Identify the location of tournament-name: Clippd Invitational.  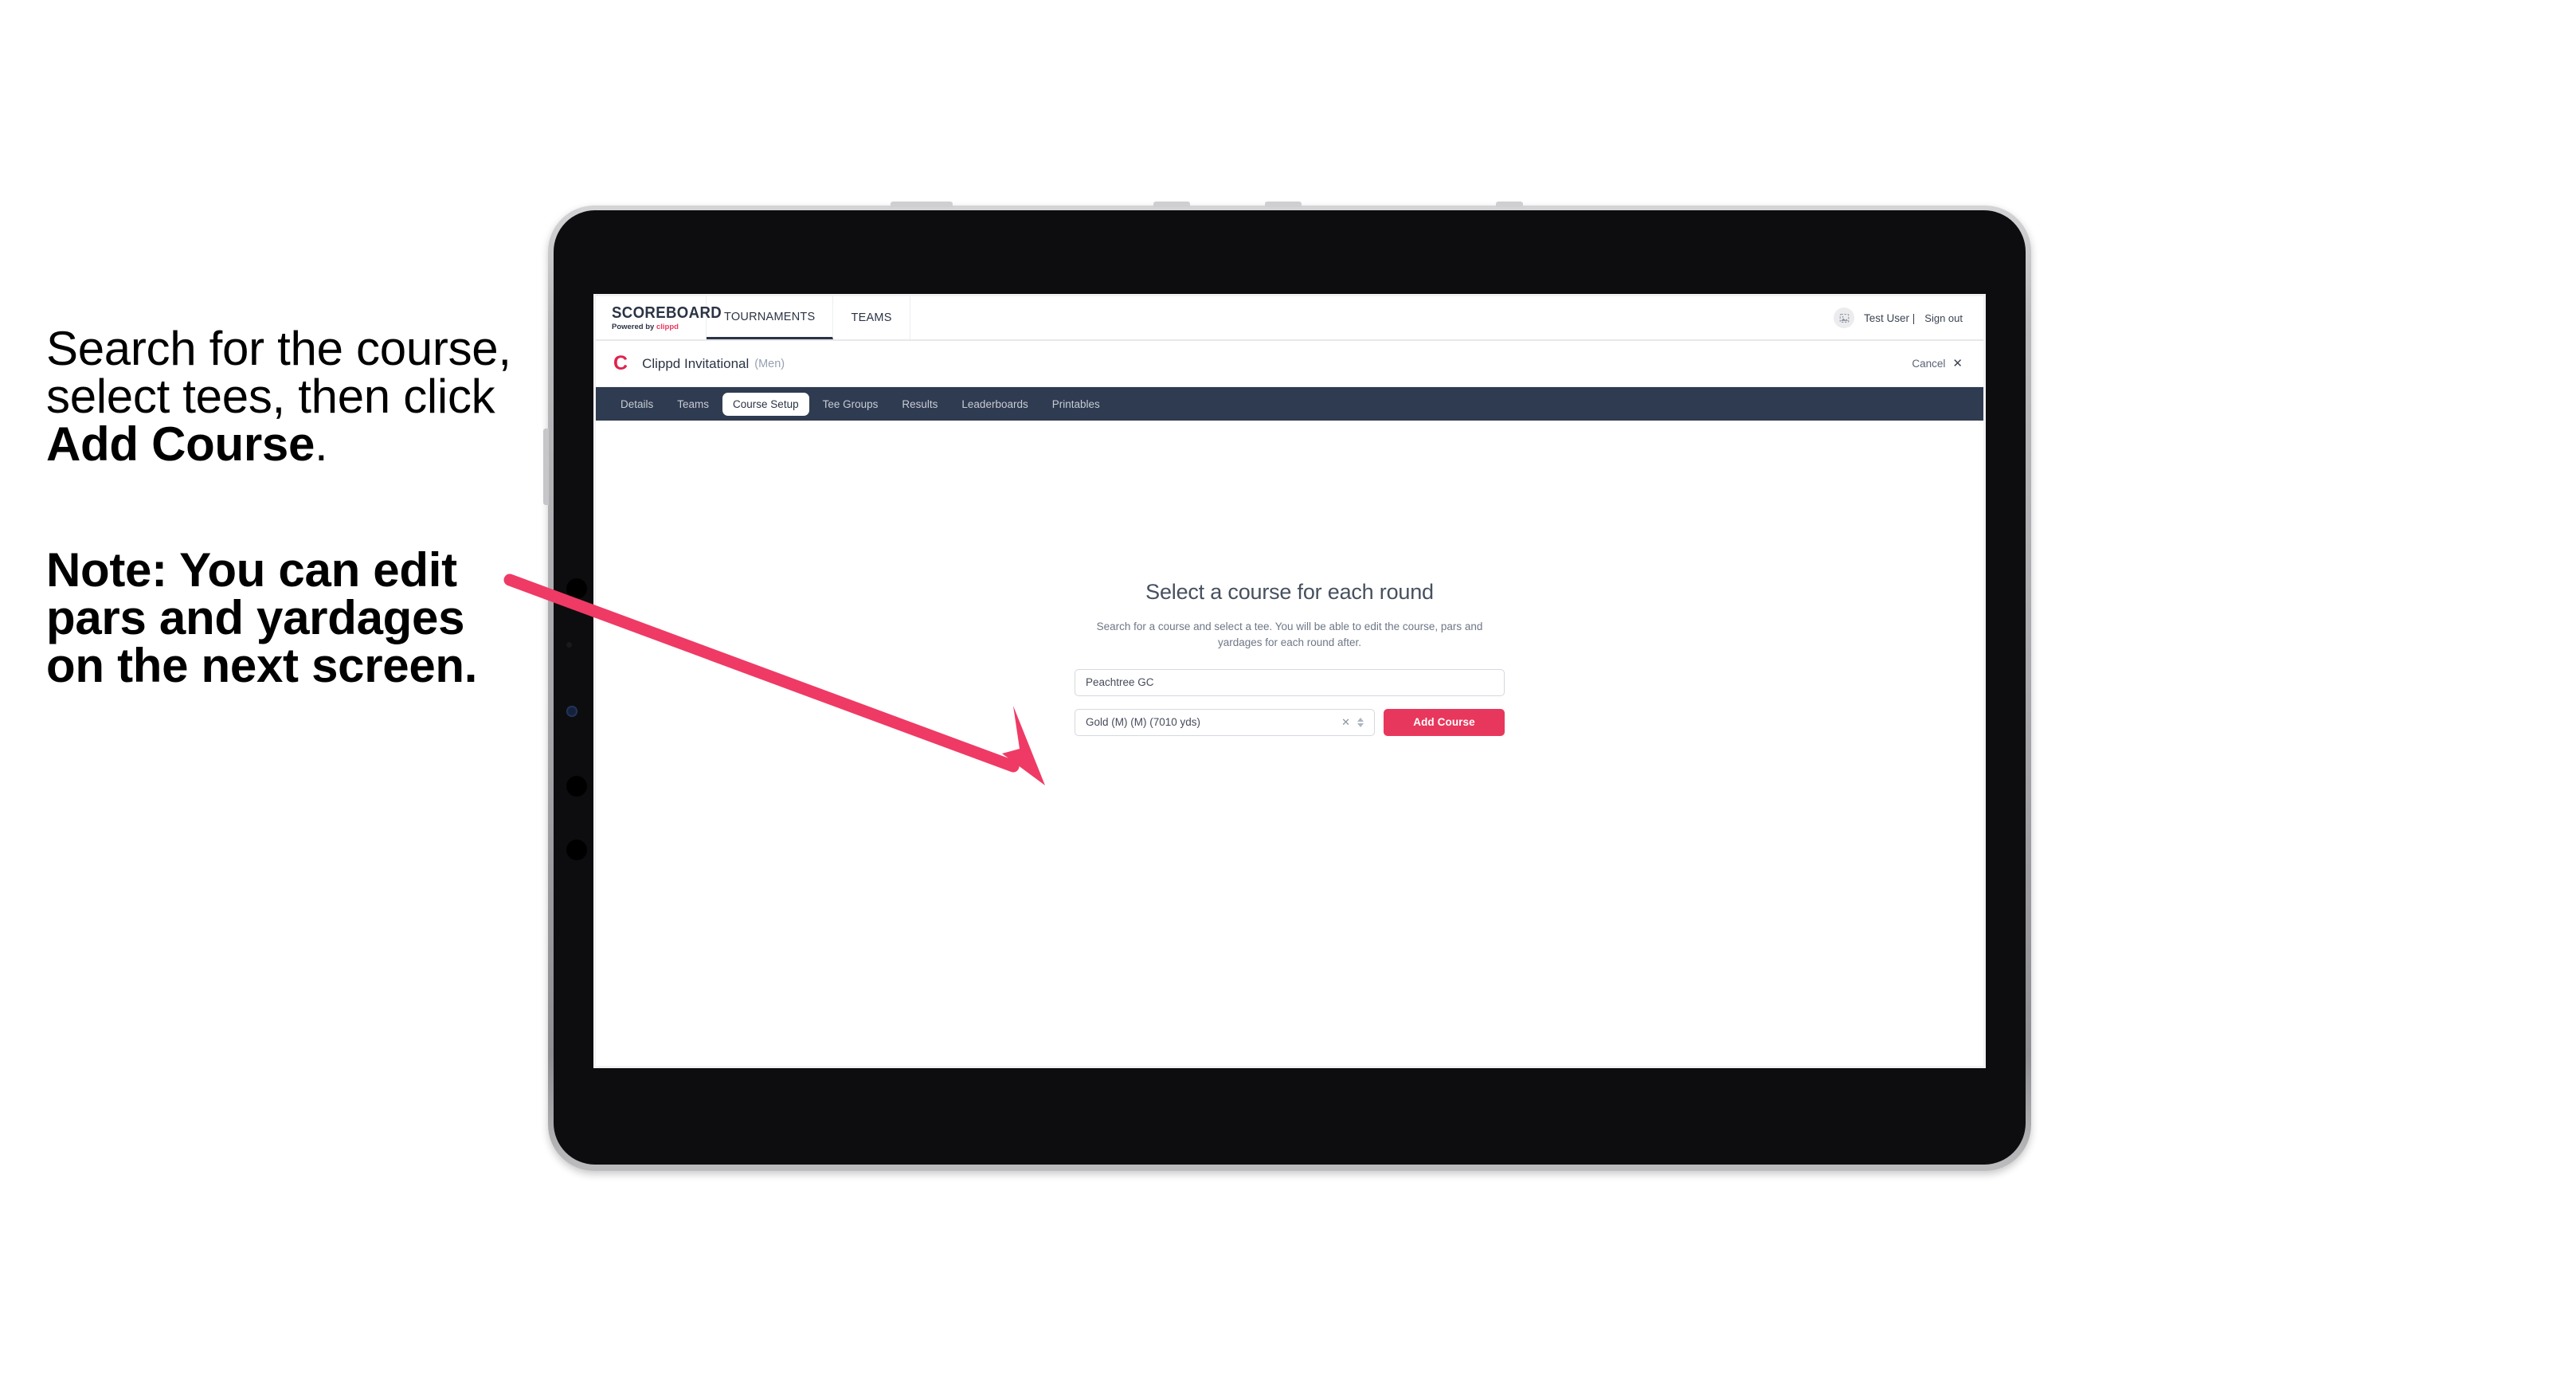
(696, 363).